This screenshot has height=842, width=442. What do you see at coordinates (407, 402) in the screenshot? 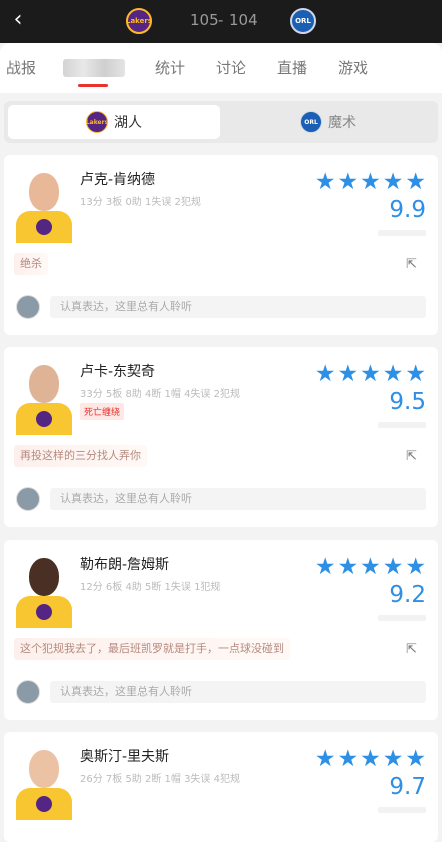
I see `player-rating: 9.5` at bounding box center [407, 402].